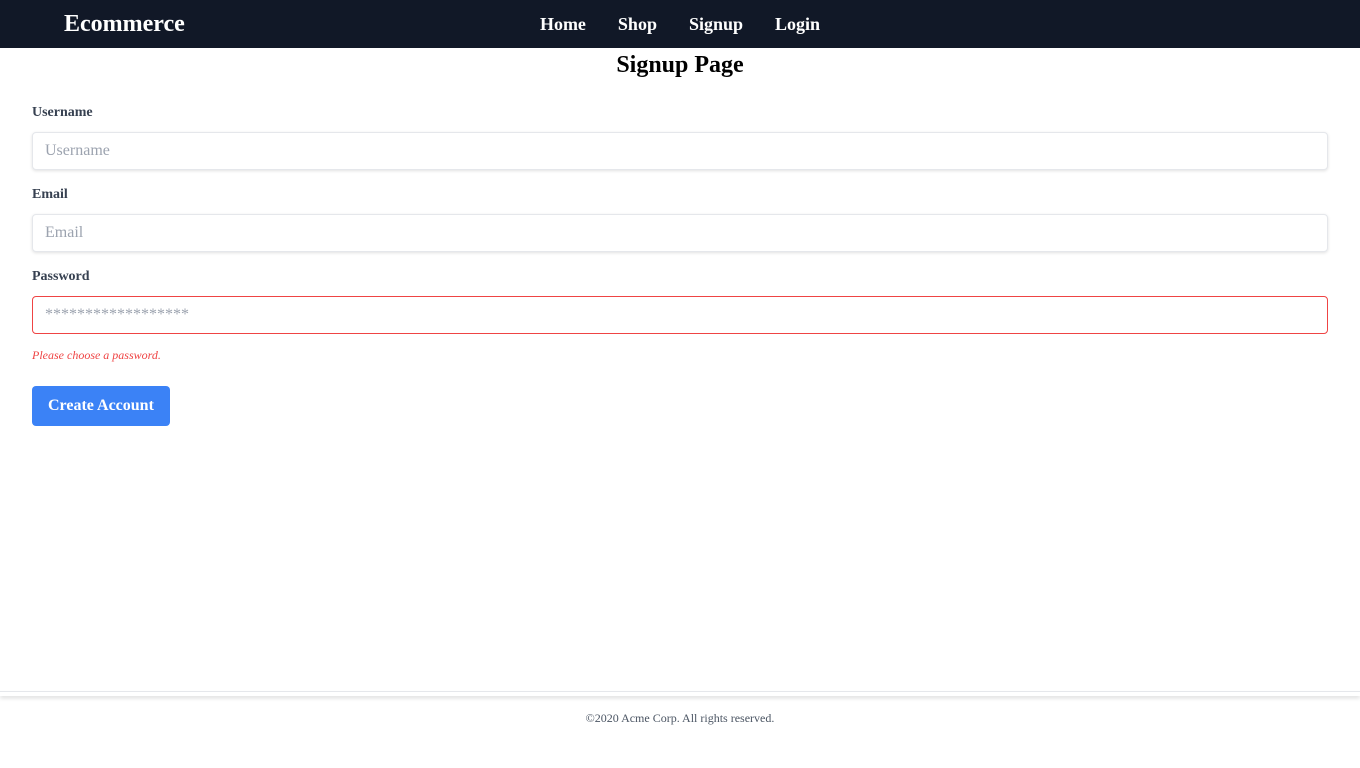 This screenshot has width=1360, height=768. I want to click on nav-link-login: Login, so click(797, 24).